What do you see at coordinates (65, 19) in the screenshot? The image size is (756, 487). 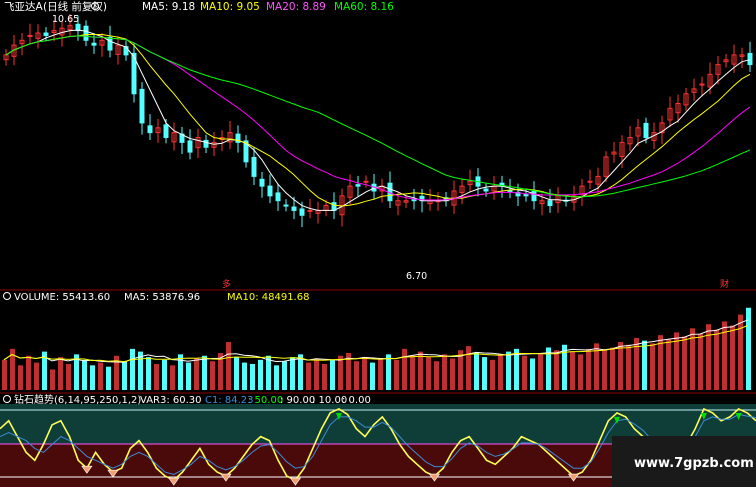 I see `high-price-label: 10.65` at bounding box center [65, 19].